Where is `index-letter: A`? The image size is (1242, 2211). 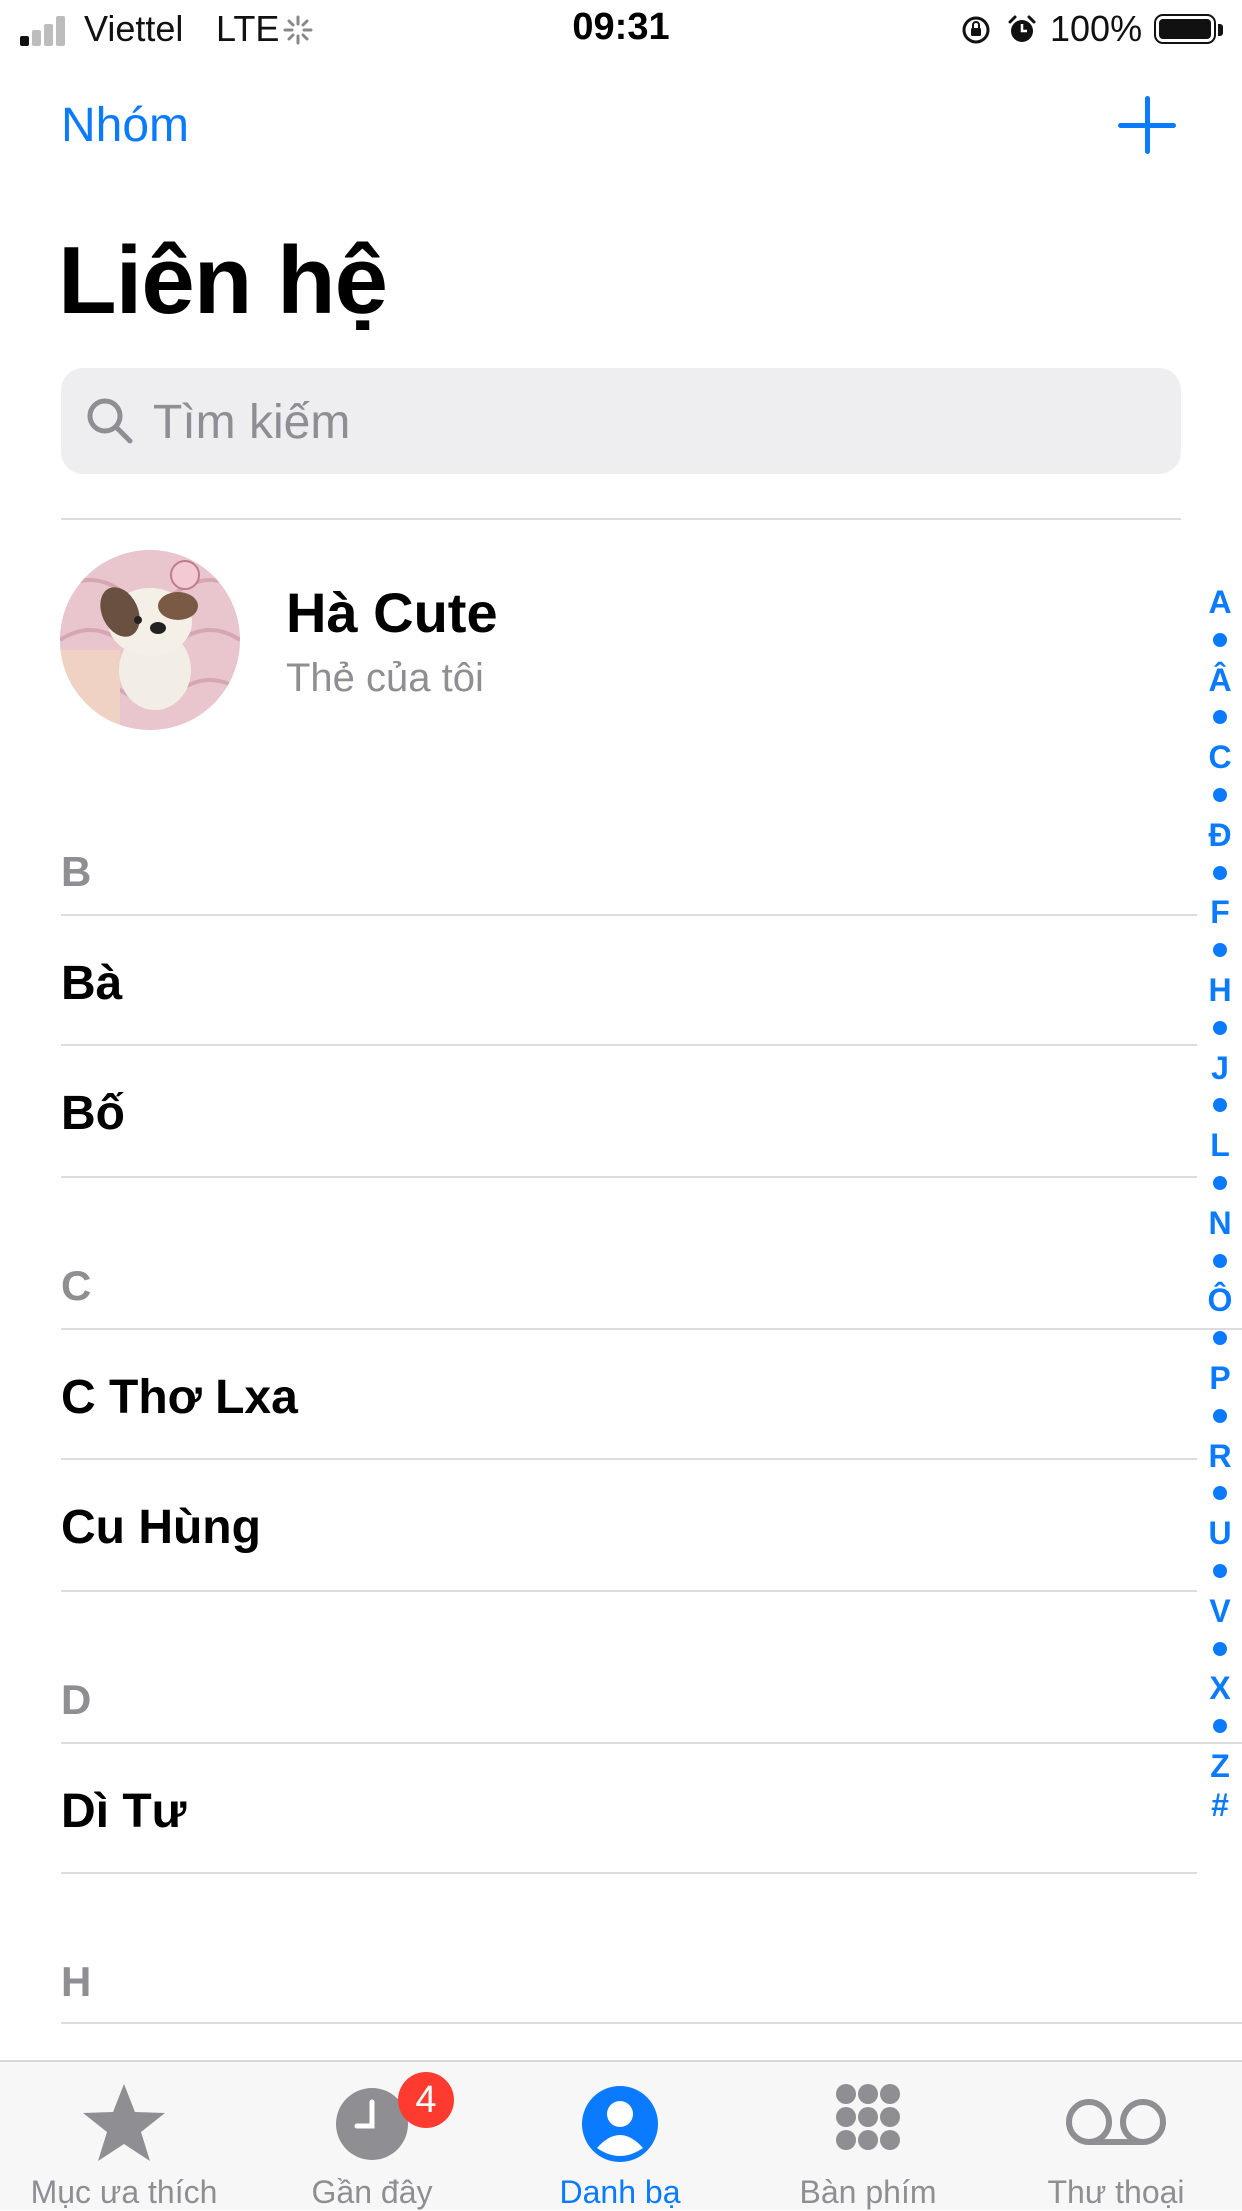 index-letter: A is located at coordinates (1220, 602).